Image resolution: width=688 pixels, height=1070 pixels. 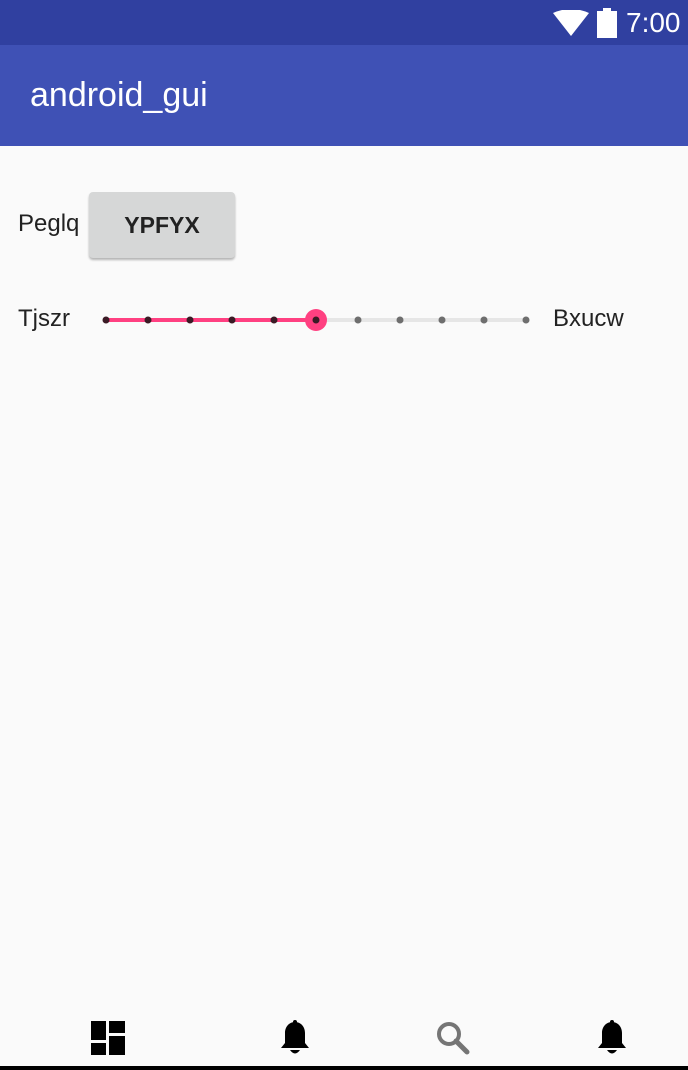 I want to click on nav-item-notifications, so click(x=295, y=1038).